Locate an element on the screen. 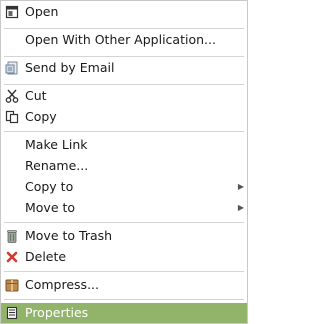 Image resolution: width=320 pixels, height=324 pixels. red-x-icon is located at coordinates (12, 257).